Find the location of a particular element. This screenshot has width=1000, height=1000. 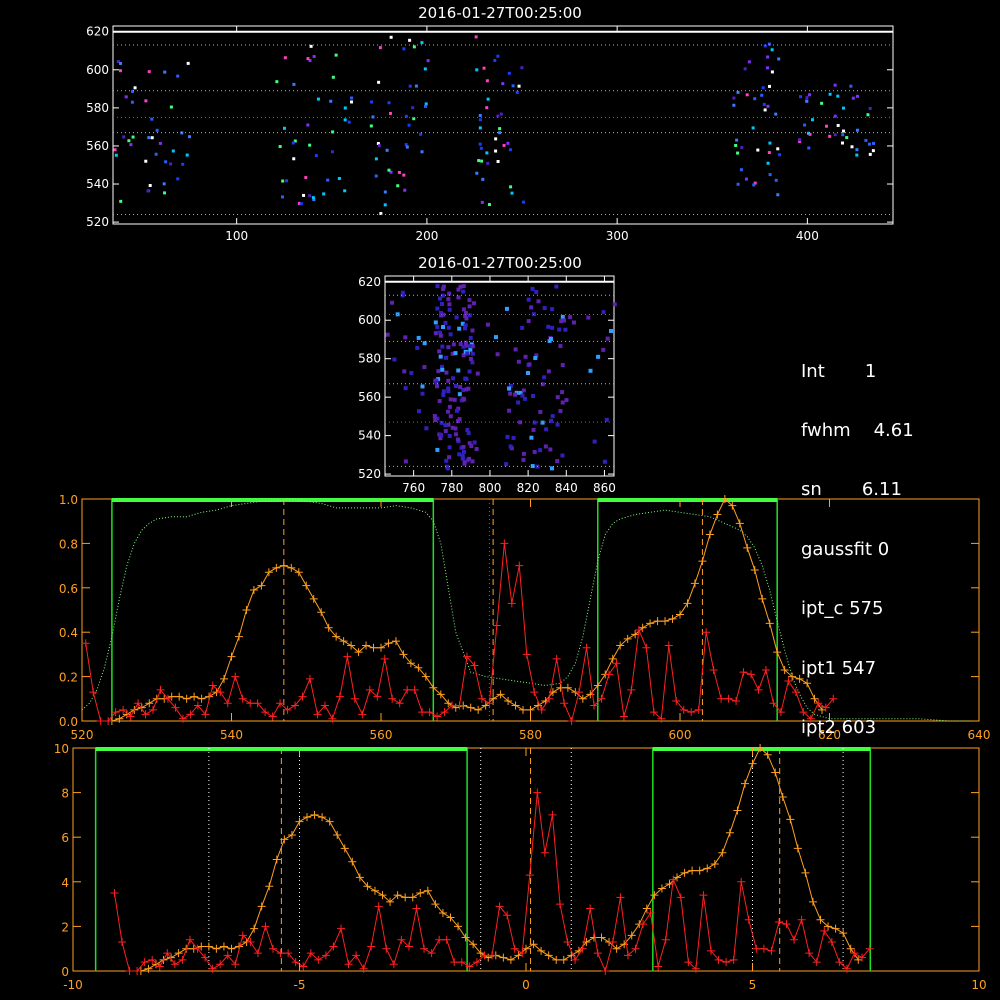

mid-xtick-label: 780 is located at coordinates (451, 488).